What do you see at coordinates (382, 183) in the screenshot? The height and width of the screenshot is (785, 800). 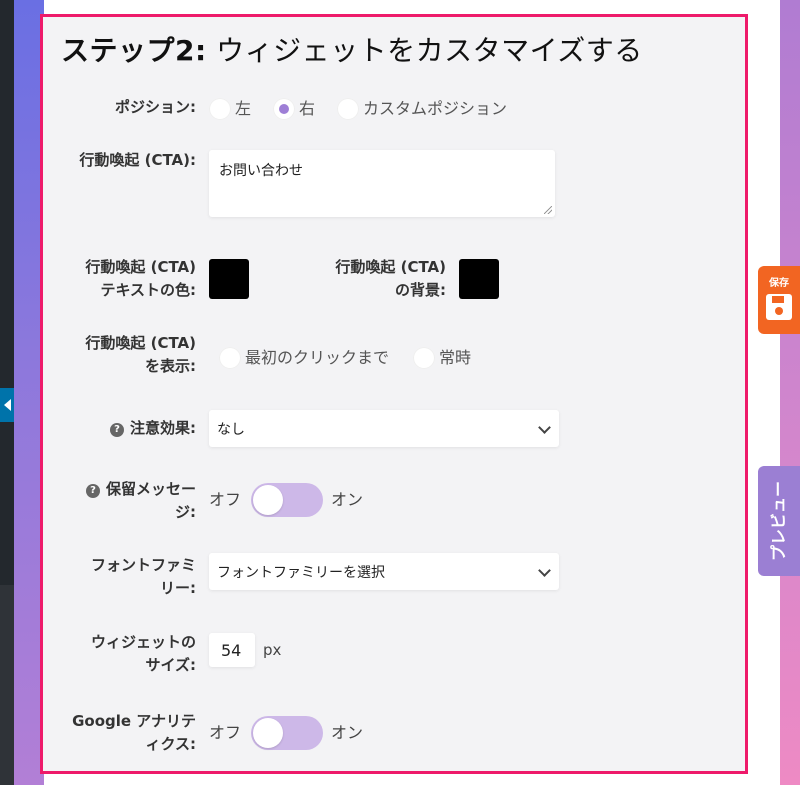 I see `cta-textarea: お問い合わせ` at bounding box center [382, 183].